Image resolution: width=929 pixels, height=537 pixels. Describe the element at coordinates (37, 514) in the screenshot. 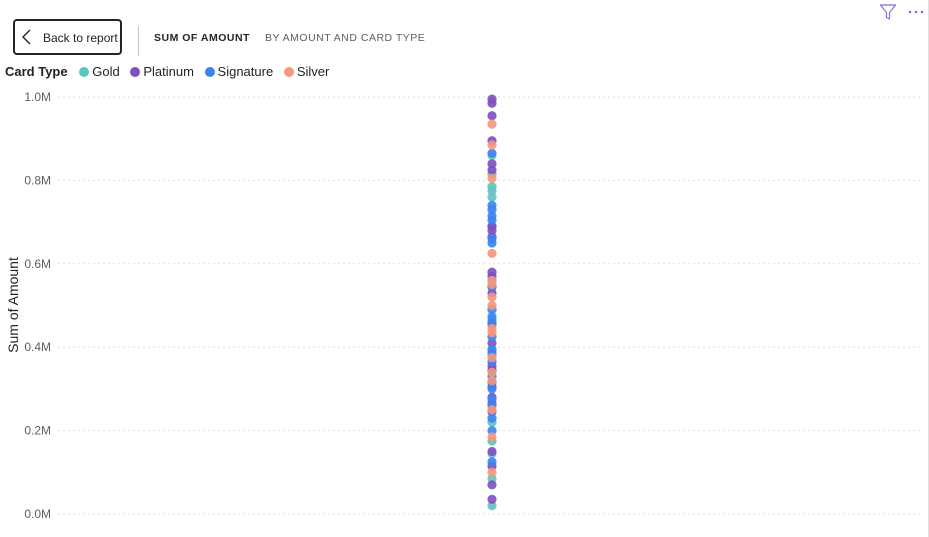

I see `y-tick-label: 0.0M` at that location.